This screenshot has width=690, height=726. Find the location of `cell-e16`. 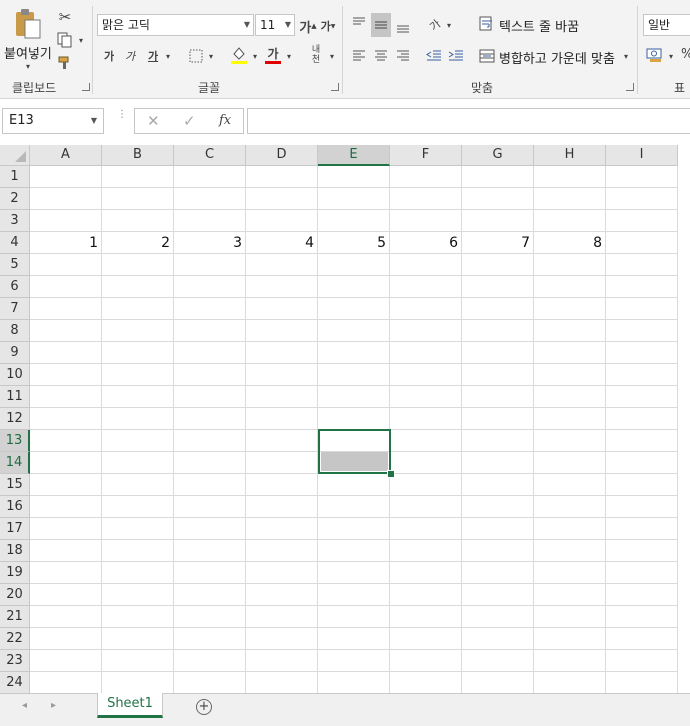

cell-e16 is located at coordinates (354, 507).